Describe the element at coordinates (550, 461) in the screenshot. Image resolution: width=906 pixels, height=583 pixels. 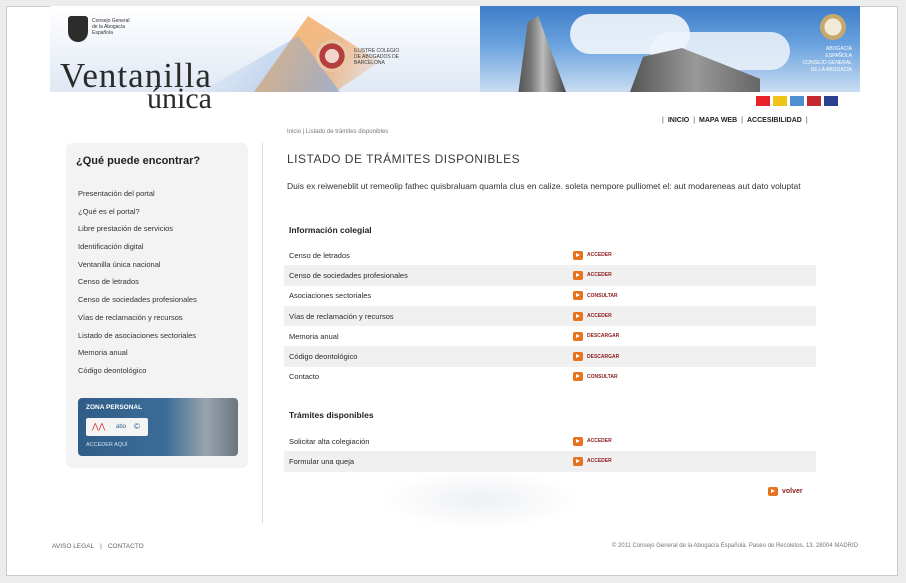
I see `list-item: Formular una queja ACCEDER` at that location.